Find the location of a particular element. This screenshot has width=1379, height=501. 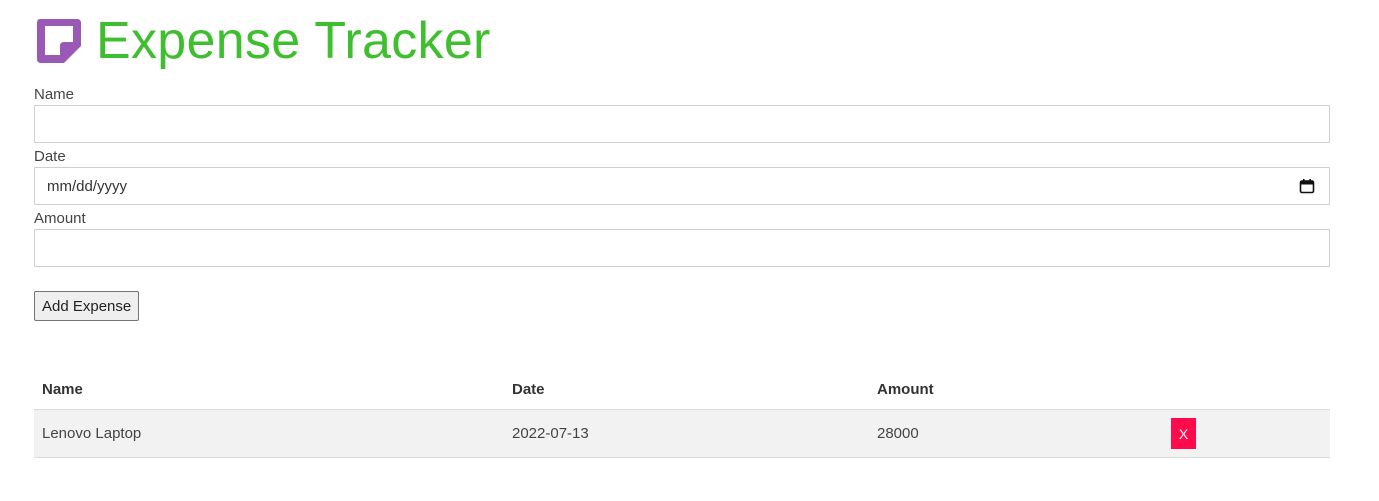

delete-expense-button: X is located at coordinates (1183, 433).